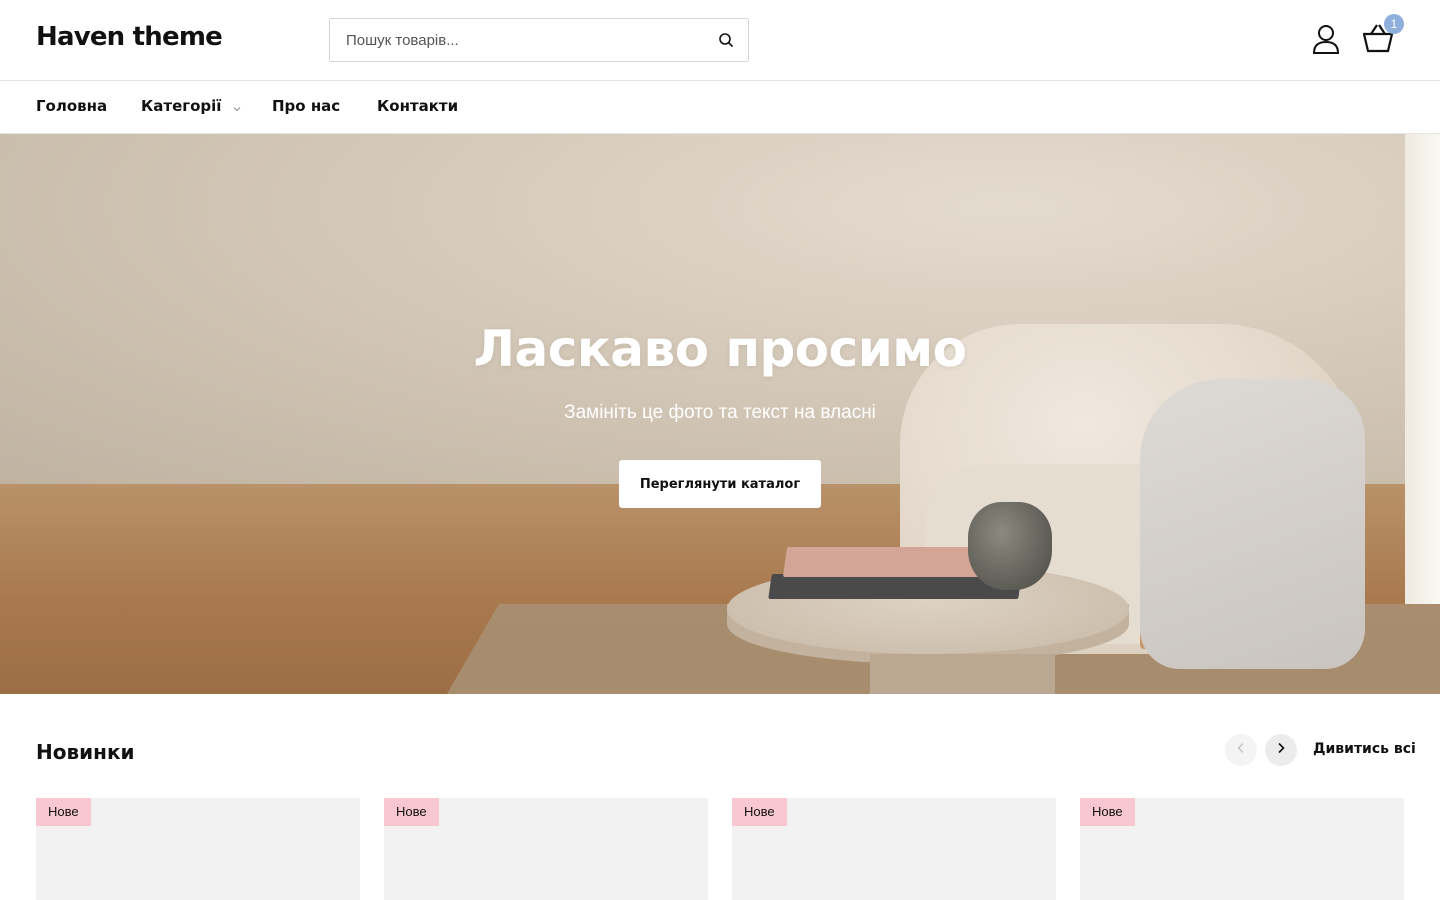 This screenshot has width=1440, height=900. I want to click on hero-subtitle: Замініть це фото та текст на власні, so click(720, 412).